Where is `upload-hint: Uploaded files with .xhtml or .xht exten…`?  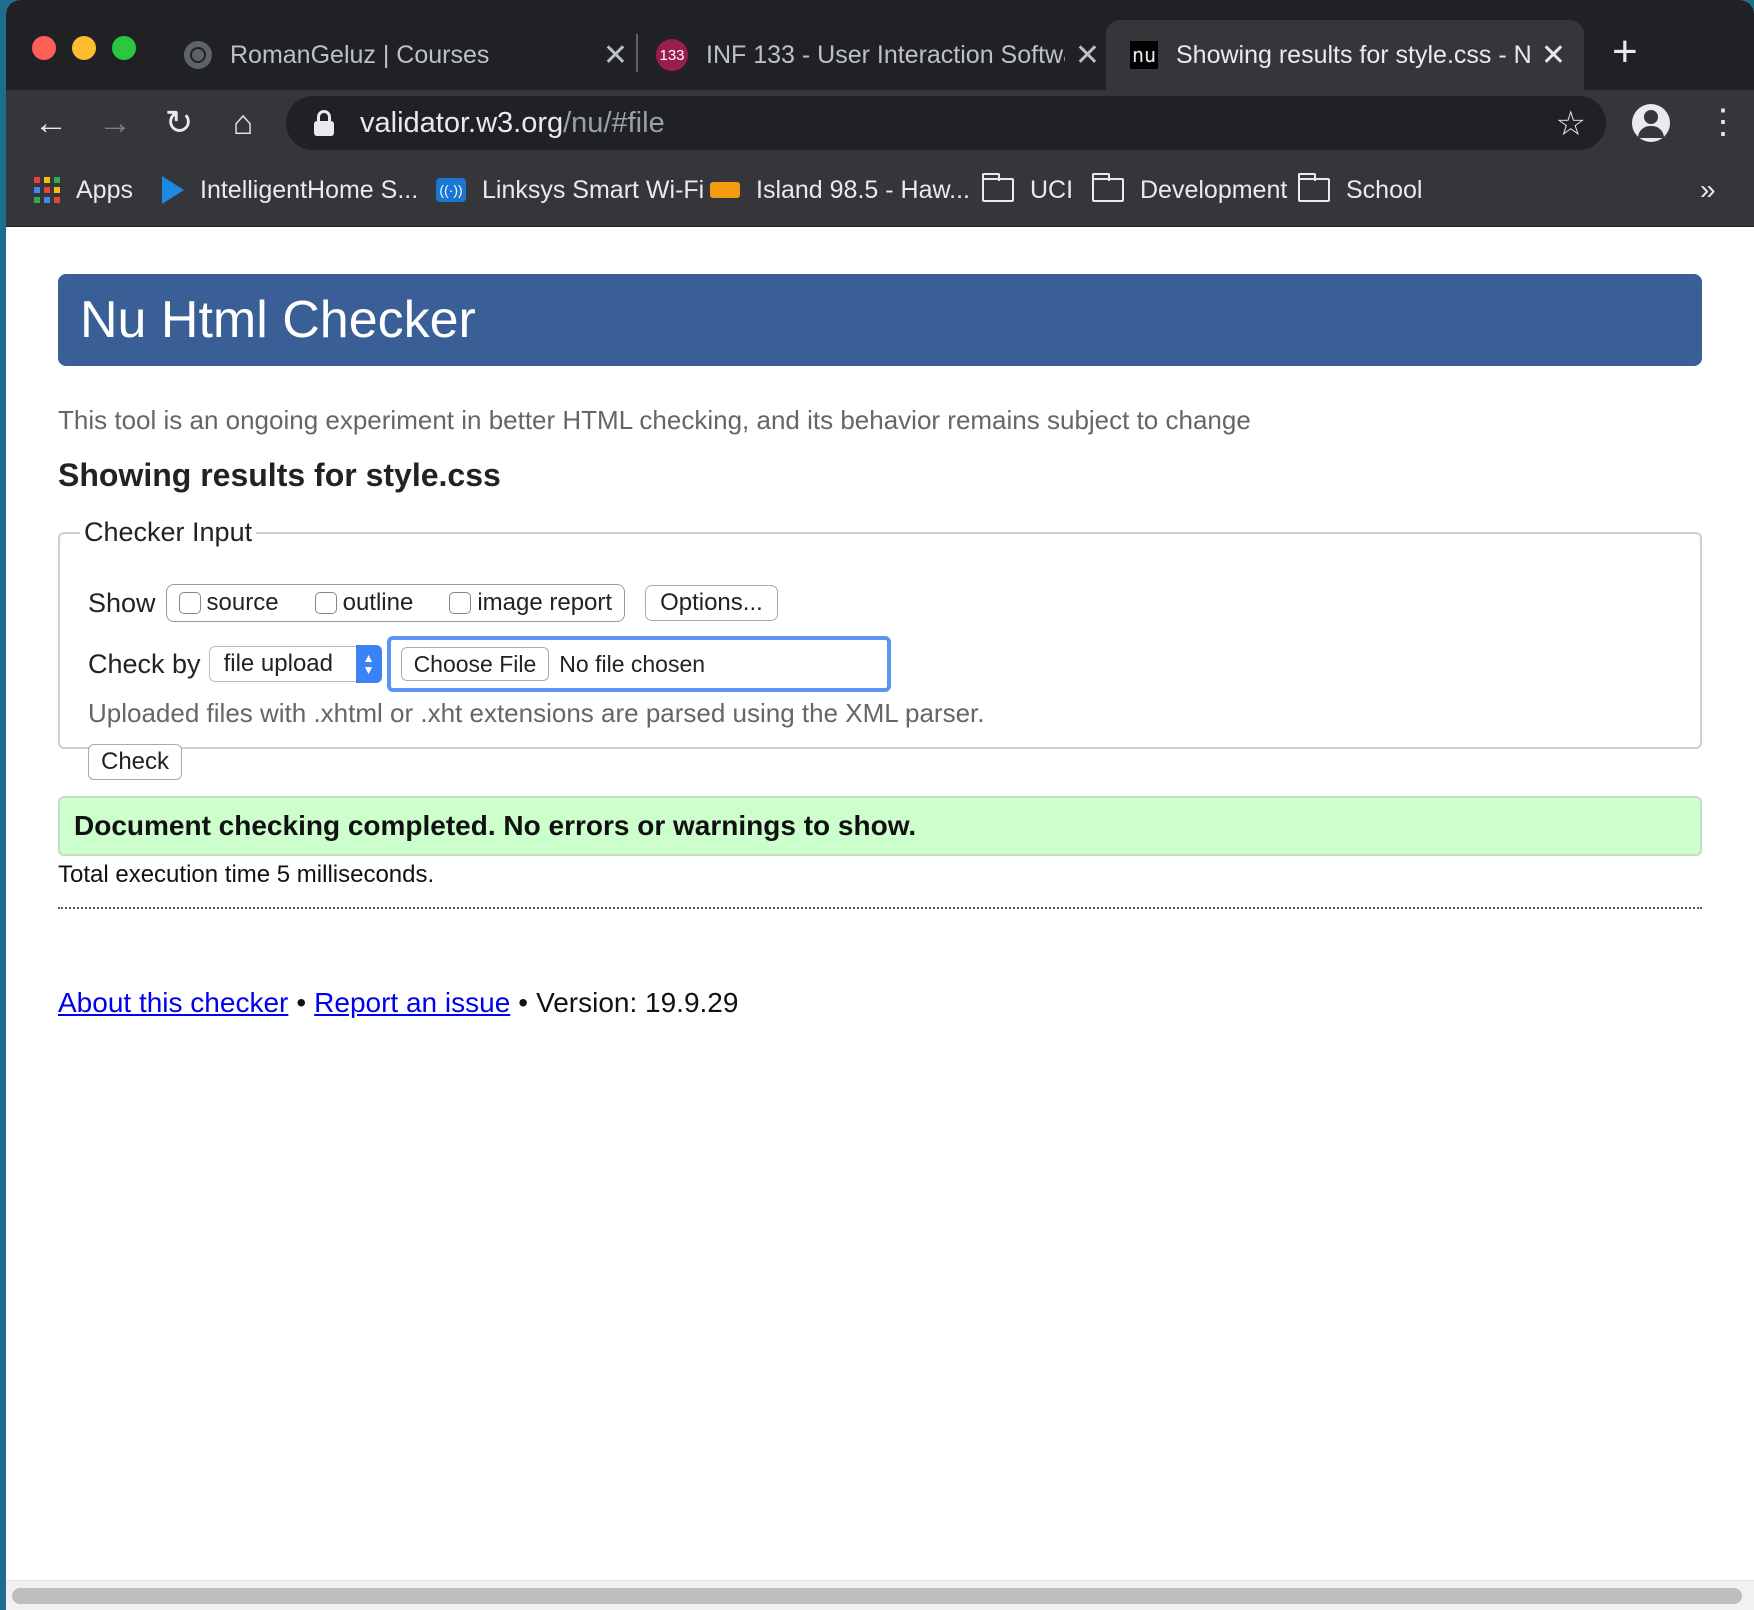
upload-hint: Uploaded files with .xhtml or .xht exten… is located at coordinates (536, 713).